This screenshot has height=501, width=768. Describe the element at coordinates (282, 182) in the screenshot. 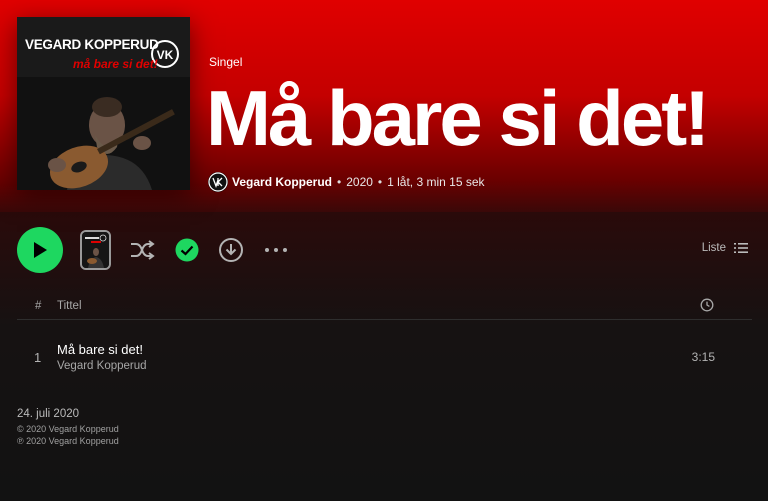

I see `artist-link: Vegard Kopperud` at that location.